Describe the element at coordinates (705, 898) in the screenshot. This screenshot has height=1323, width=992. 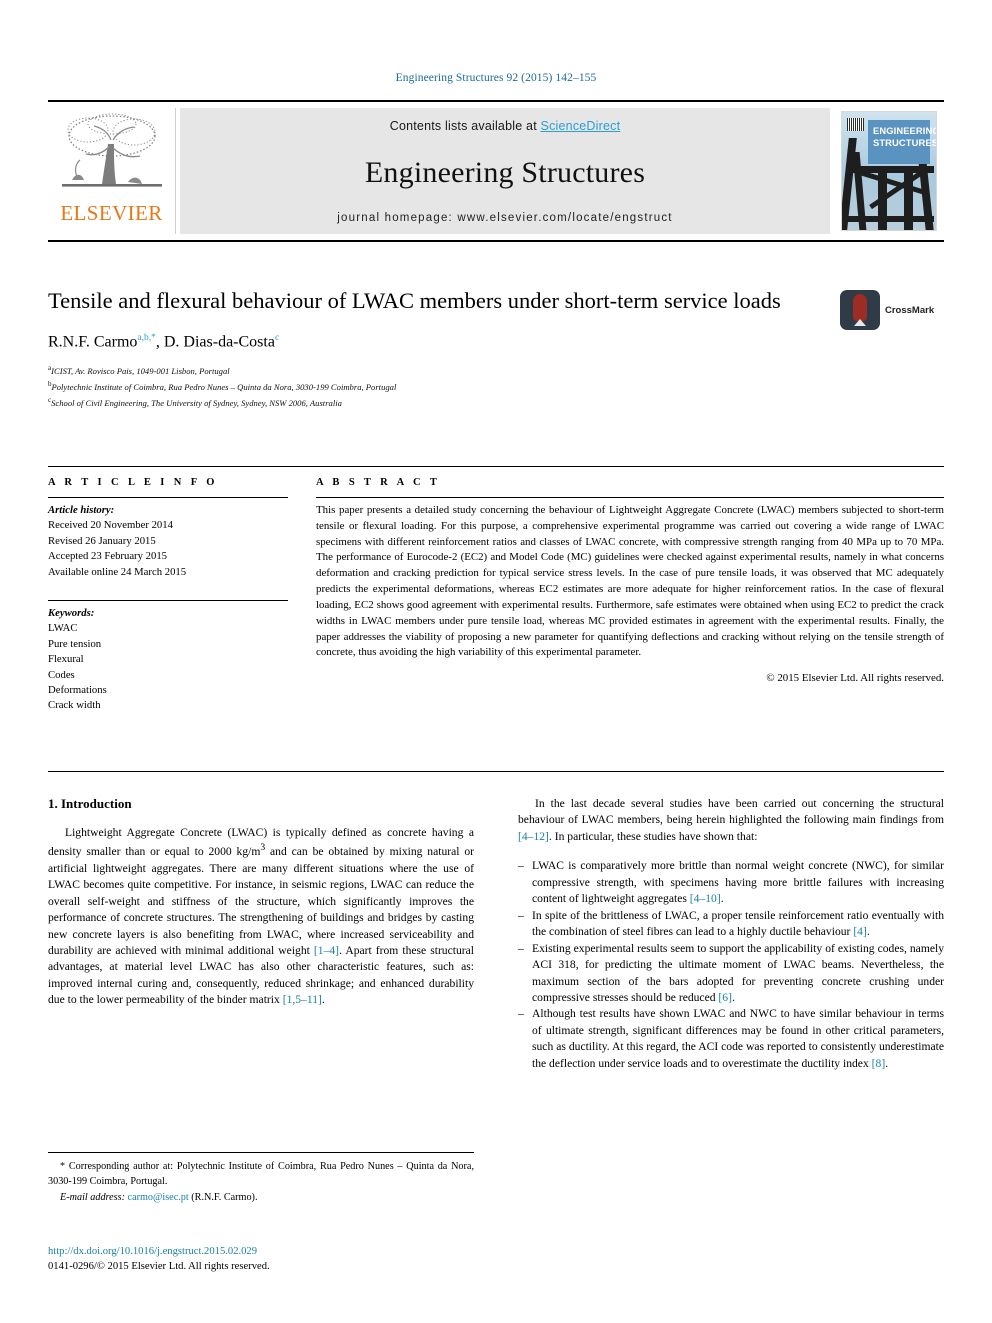
I see `citation-ref: [4–10]` at that location.